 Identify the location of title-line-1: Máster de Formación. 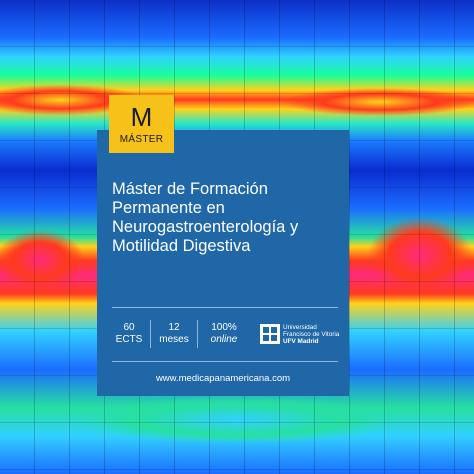
(190, 189).